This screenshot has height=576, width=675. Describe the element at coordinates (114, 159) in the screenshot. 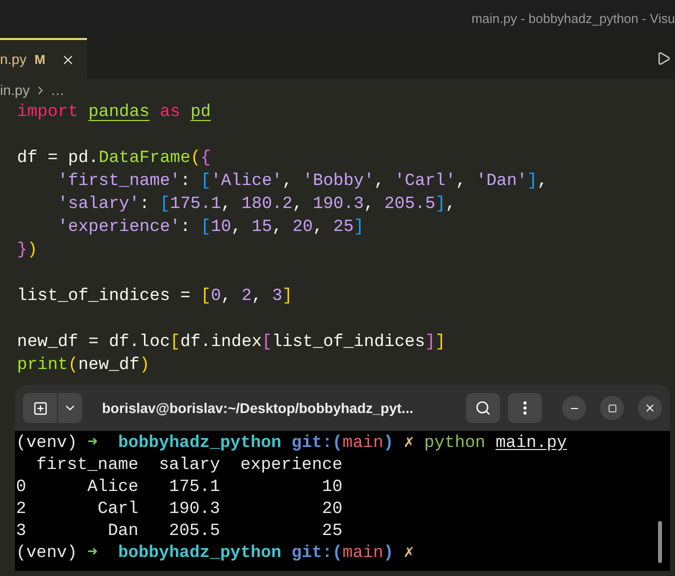

I see `code-line: df = pd.DataFrame({` at that location.